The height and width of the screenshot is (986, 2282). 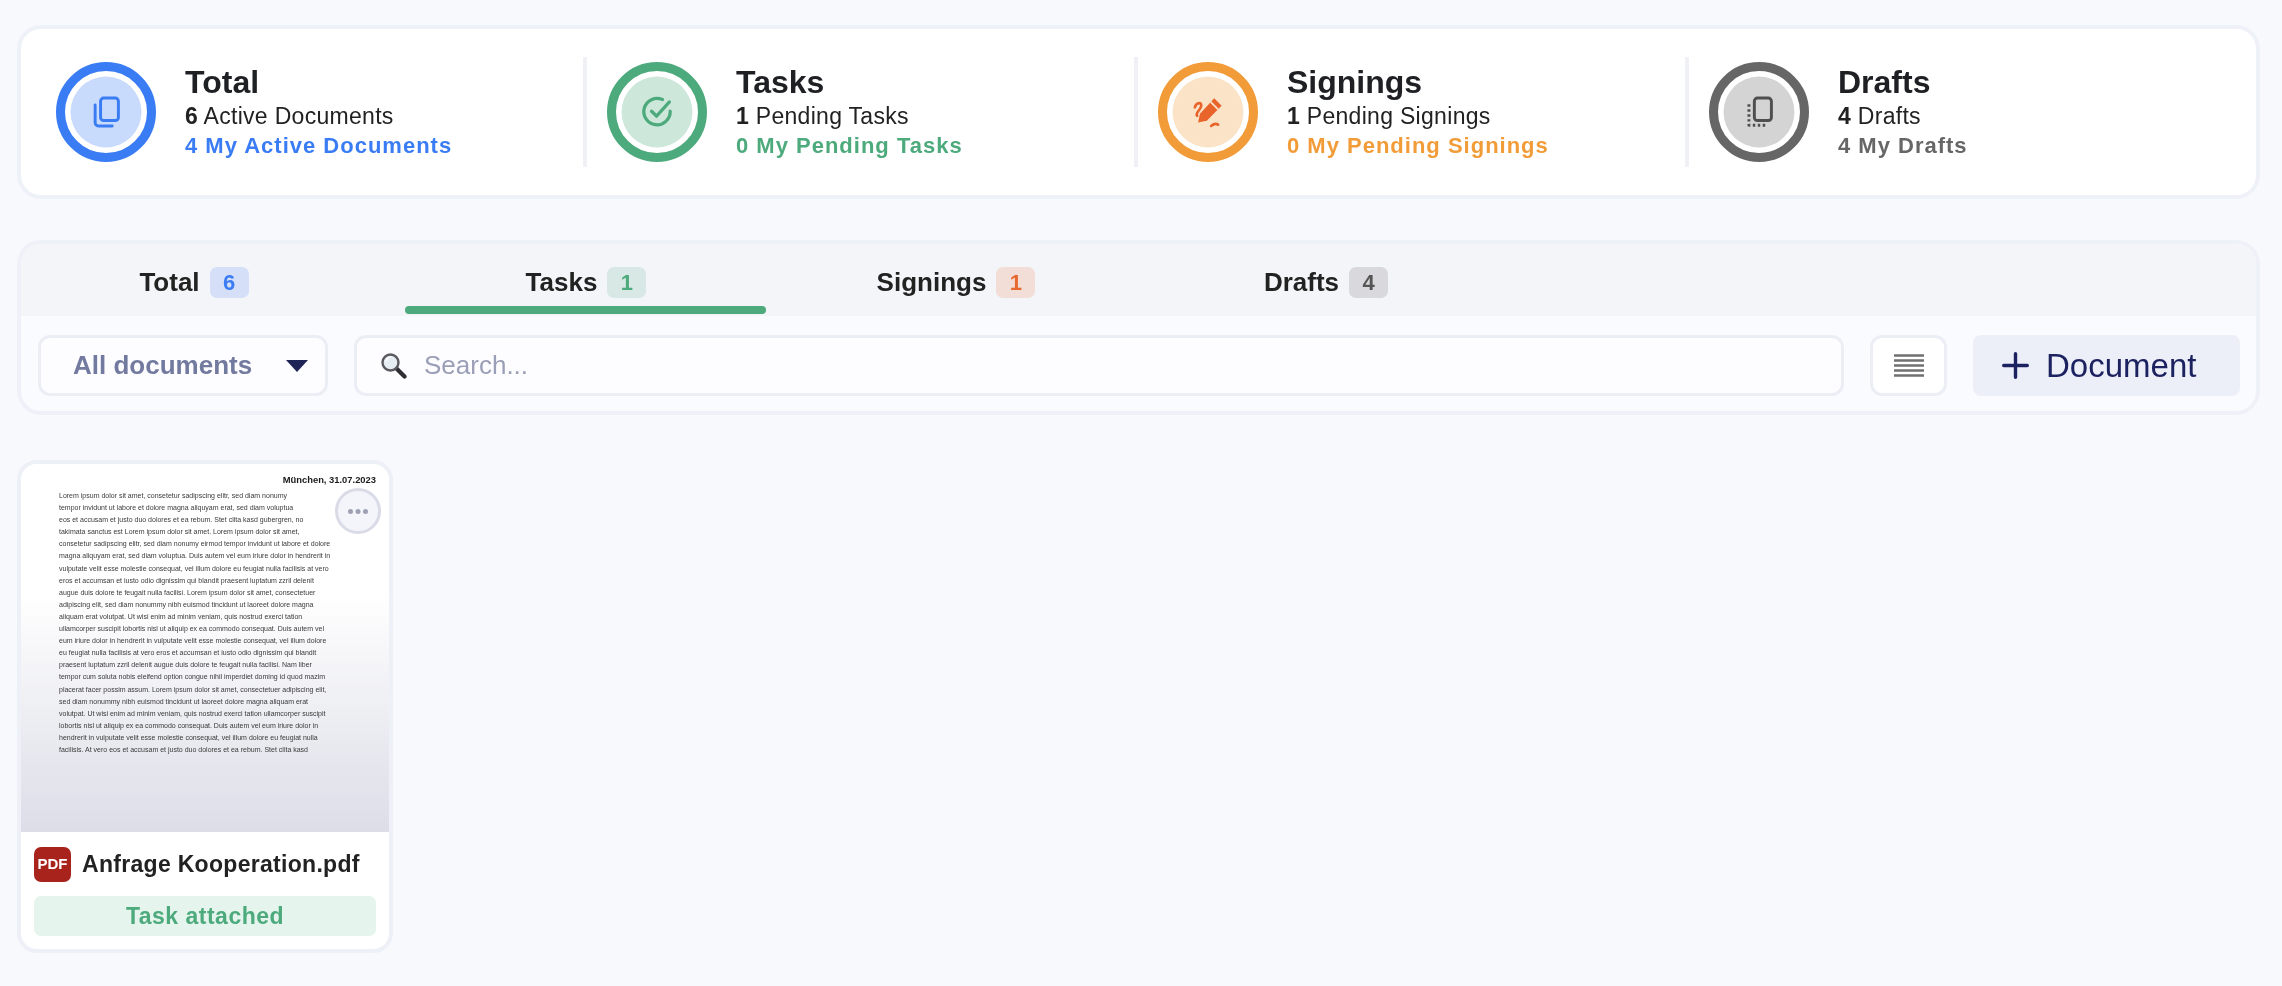 I want to click on list-icon, so click(x=1908, y=365).